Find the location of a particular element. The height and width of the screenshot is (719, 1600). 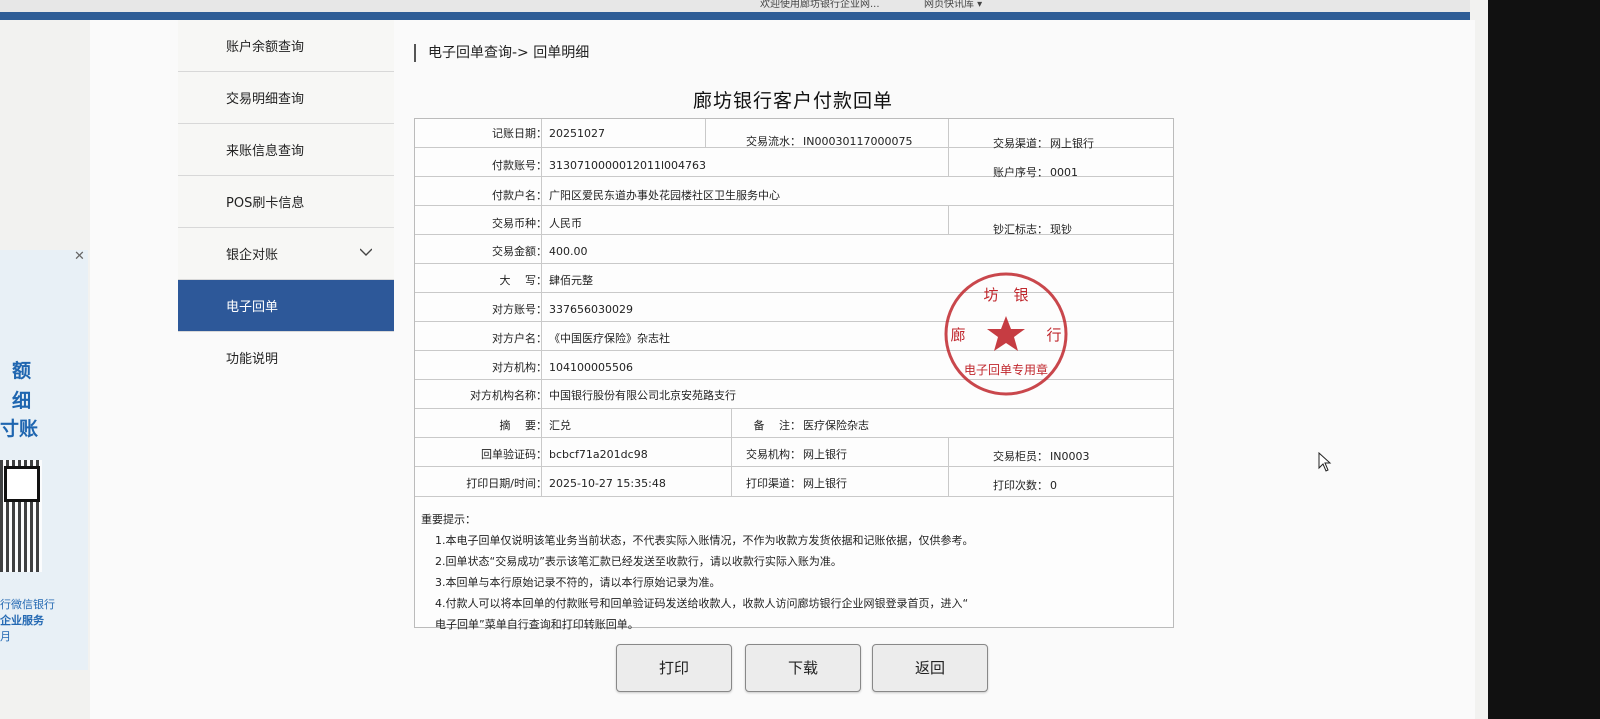

counter-org-label: 对方机构： is located at coordinates (519, 367).